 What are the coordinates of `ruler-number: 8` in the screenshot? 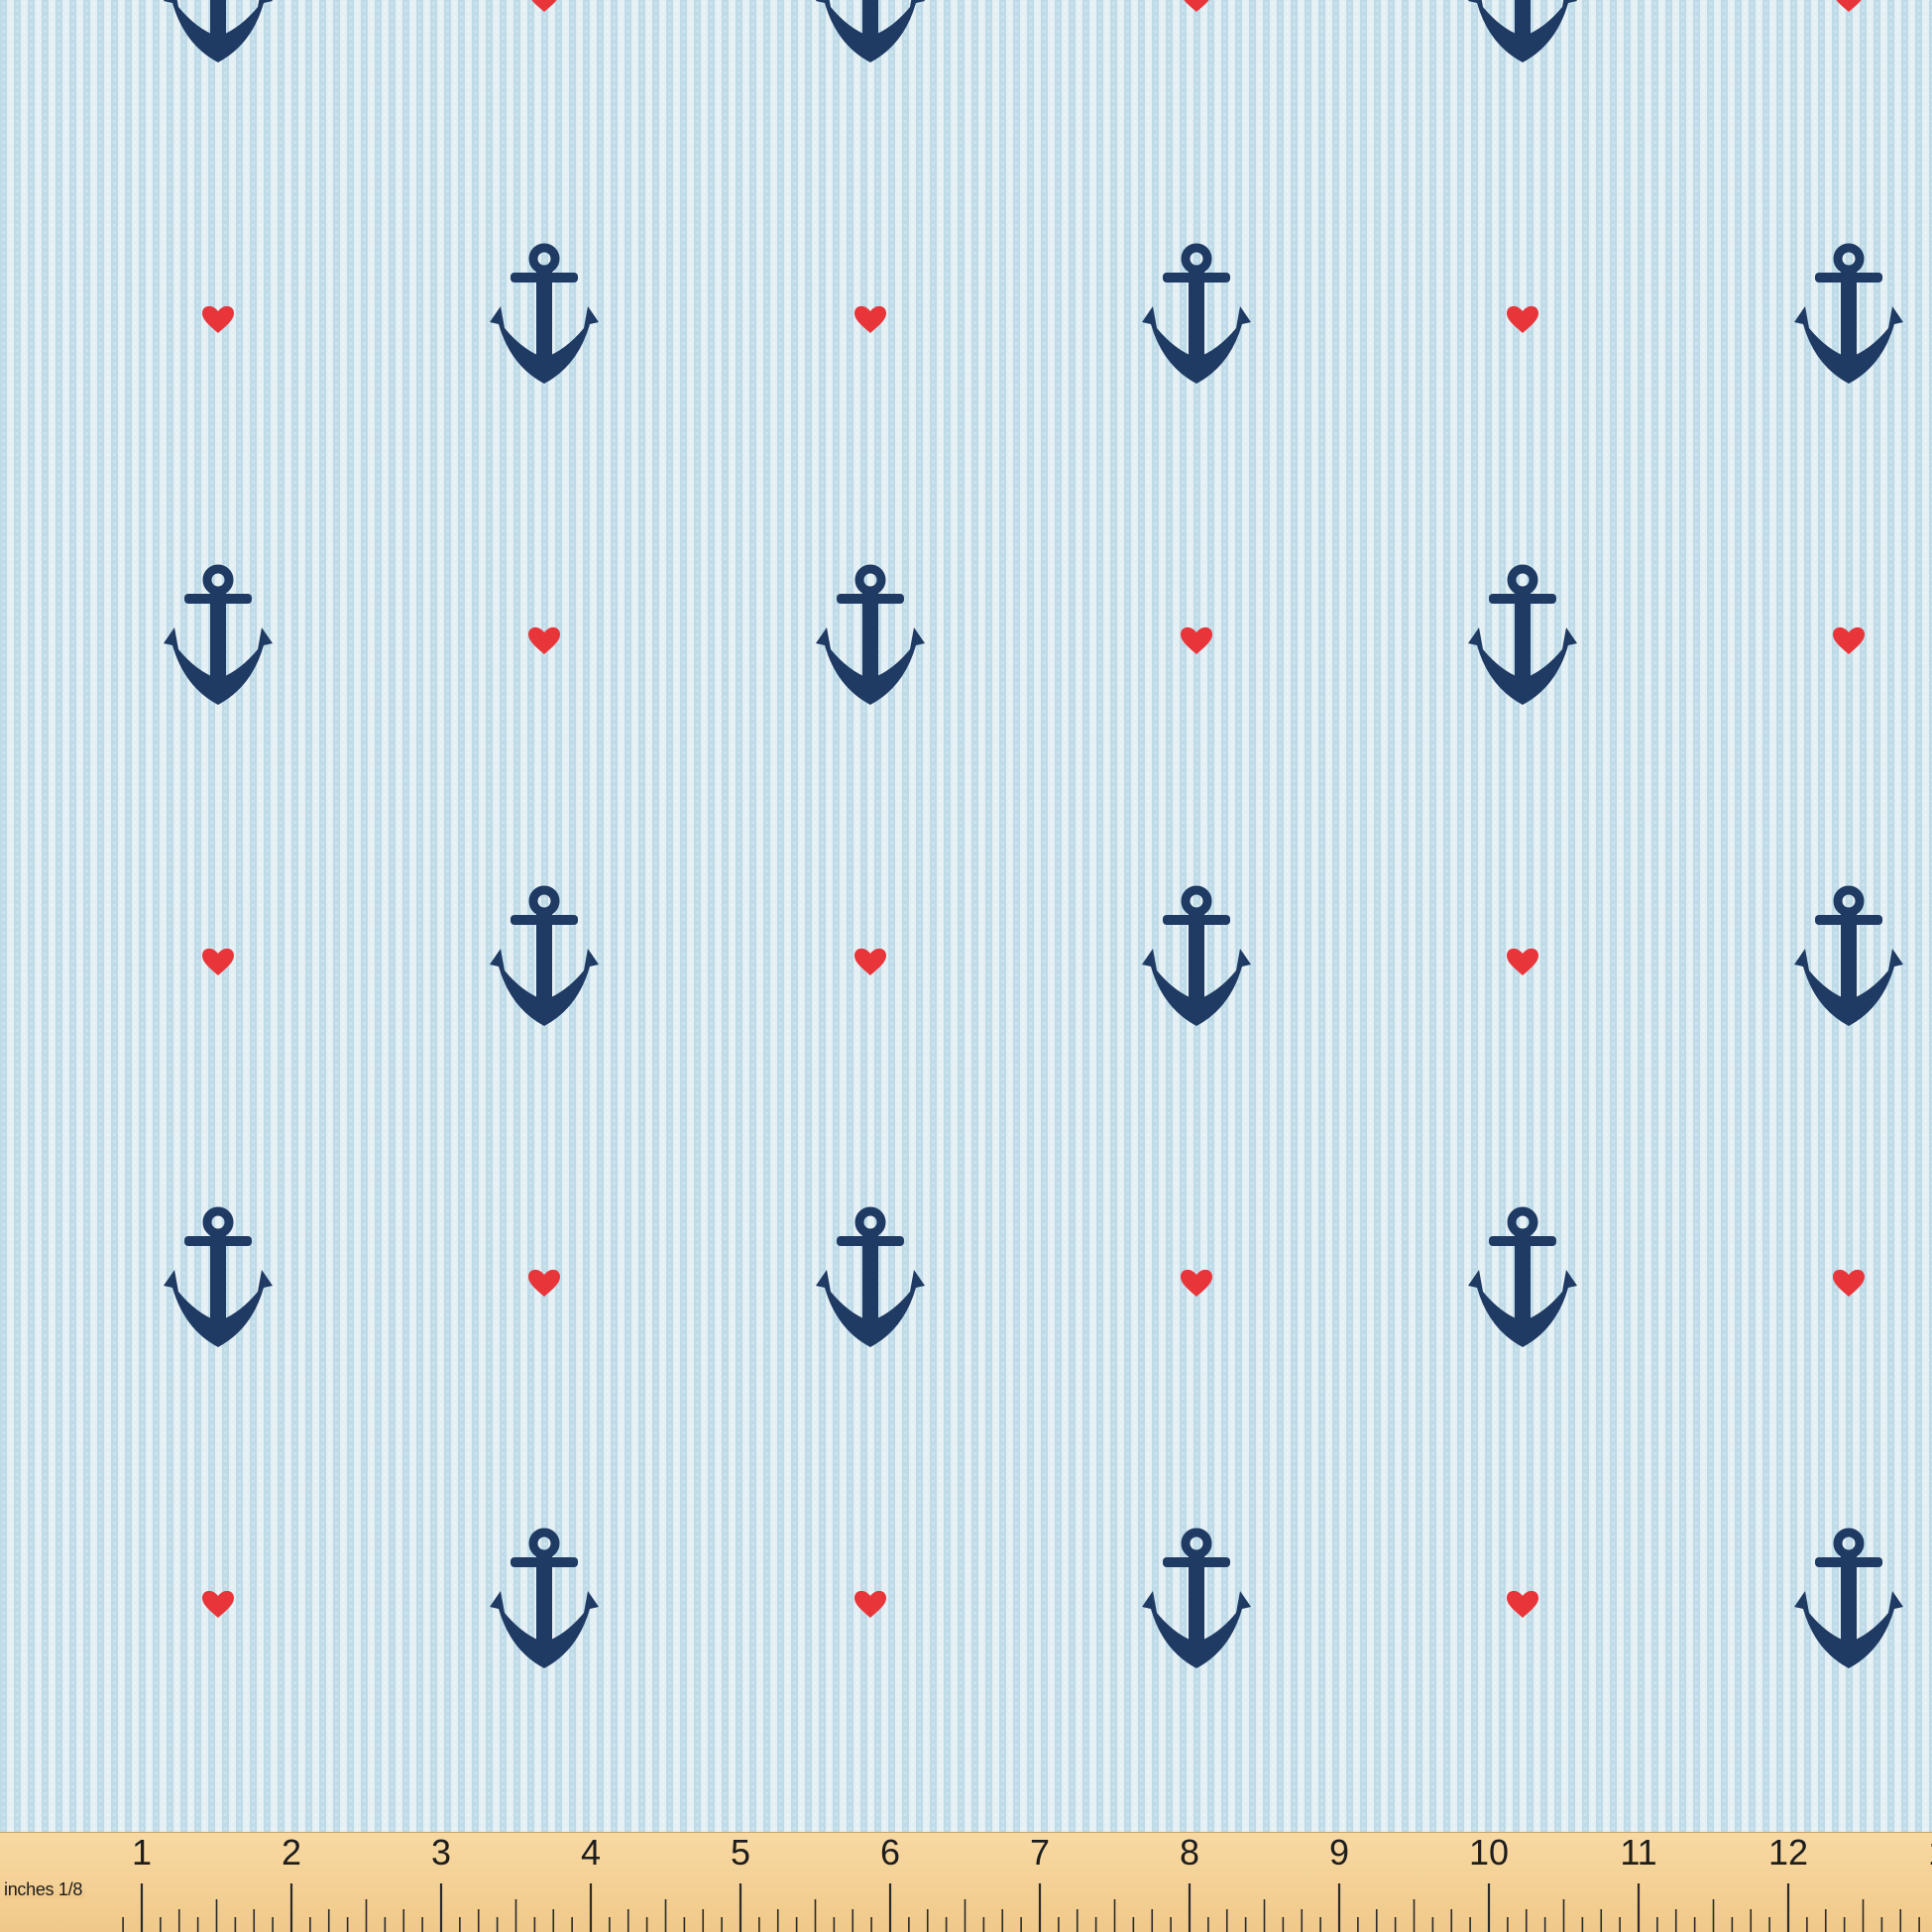 It's located at (1189, 1852).